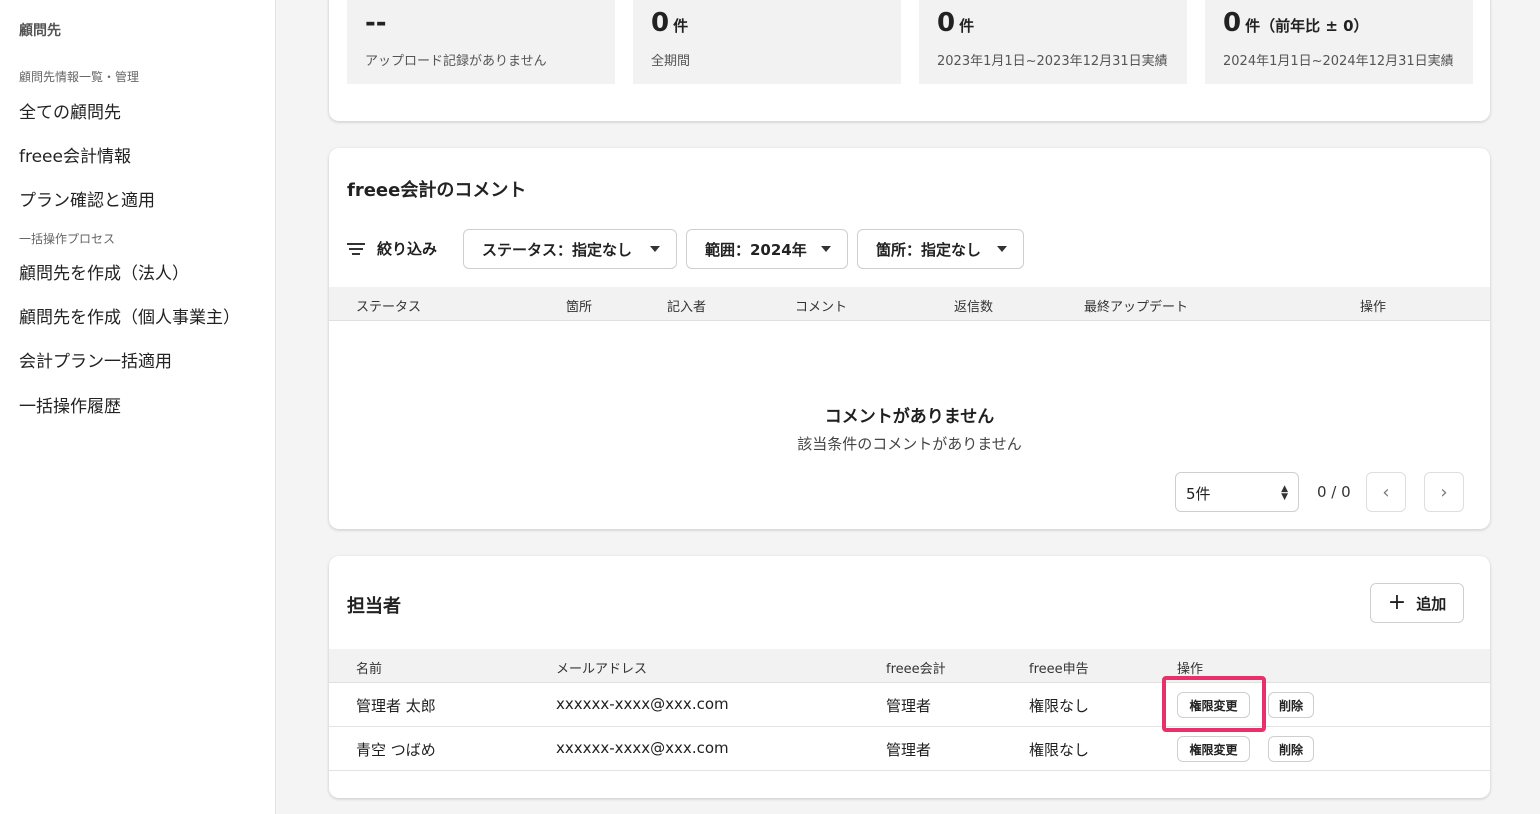 This screenshot has width=1540, height=814. Describe the element at coordinates (376, 23) in the screenshot. I see `stat-value: --` at that location.